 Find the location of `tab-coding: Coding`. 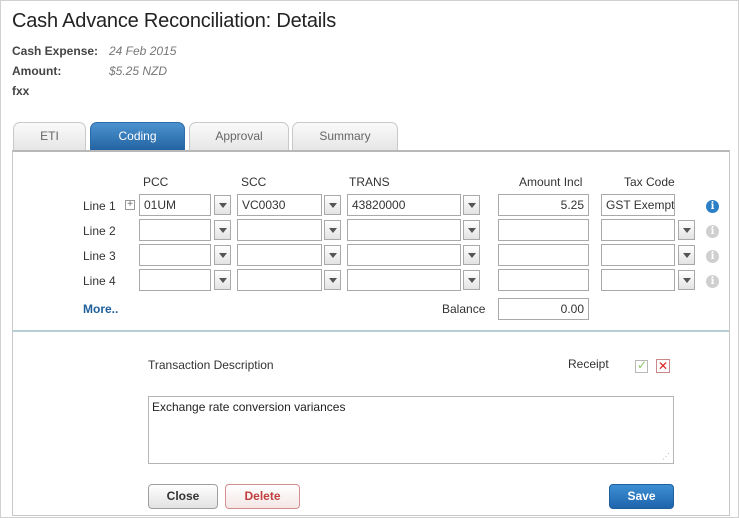

tab-coding: Coding is located at coordinates (137, 136).